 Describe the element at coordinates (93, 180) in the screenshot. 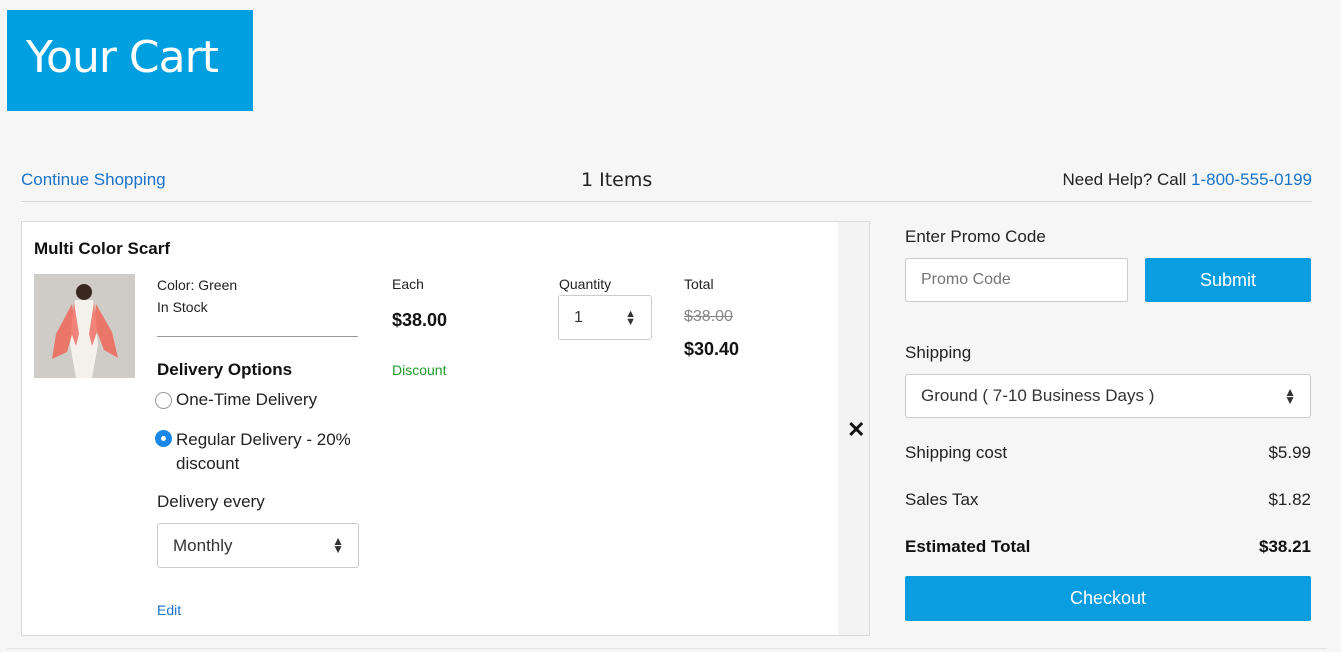

I see `continue-shopping-link: Continue Shopping` at that location.